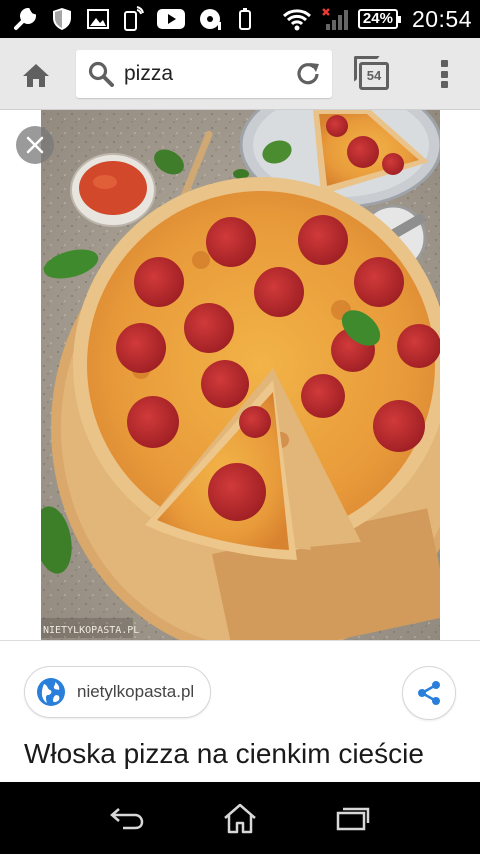 This screenshot has height=854, width=480. Describe the element at coordinates (444, 63) in the screenshot. I see `overflow-menu-icon` at that location.